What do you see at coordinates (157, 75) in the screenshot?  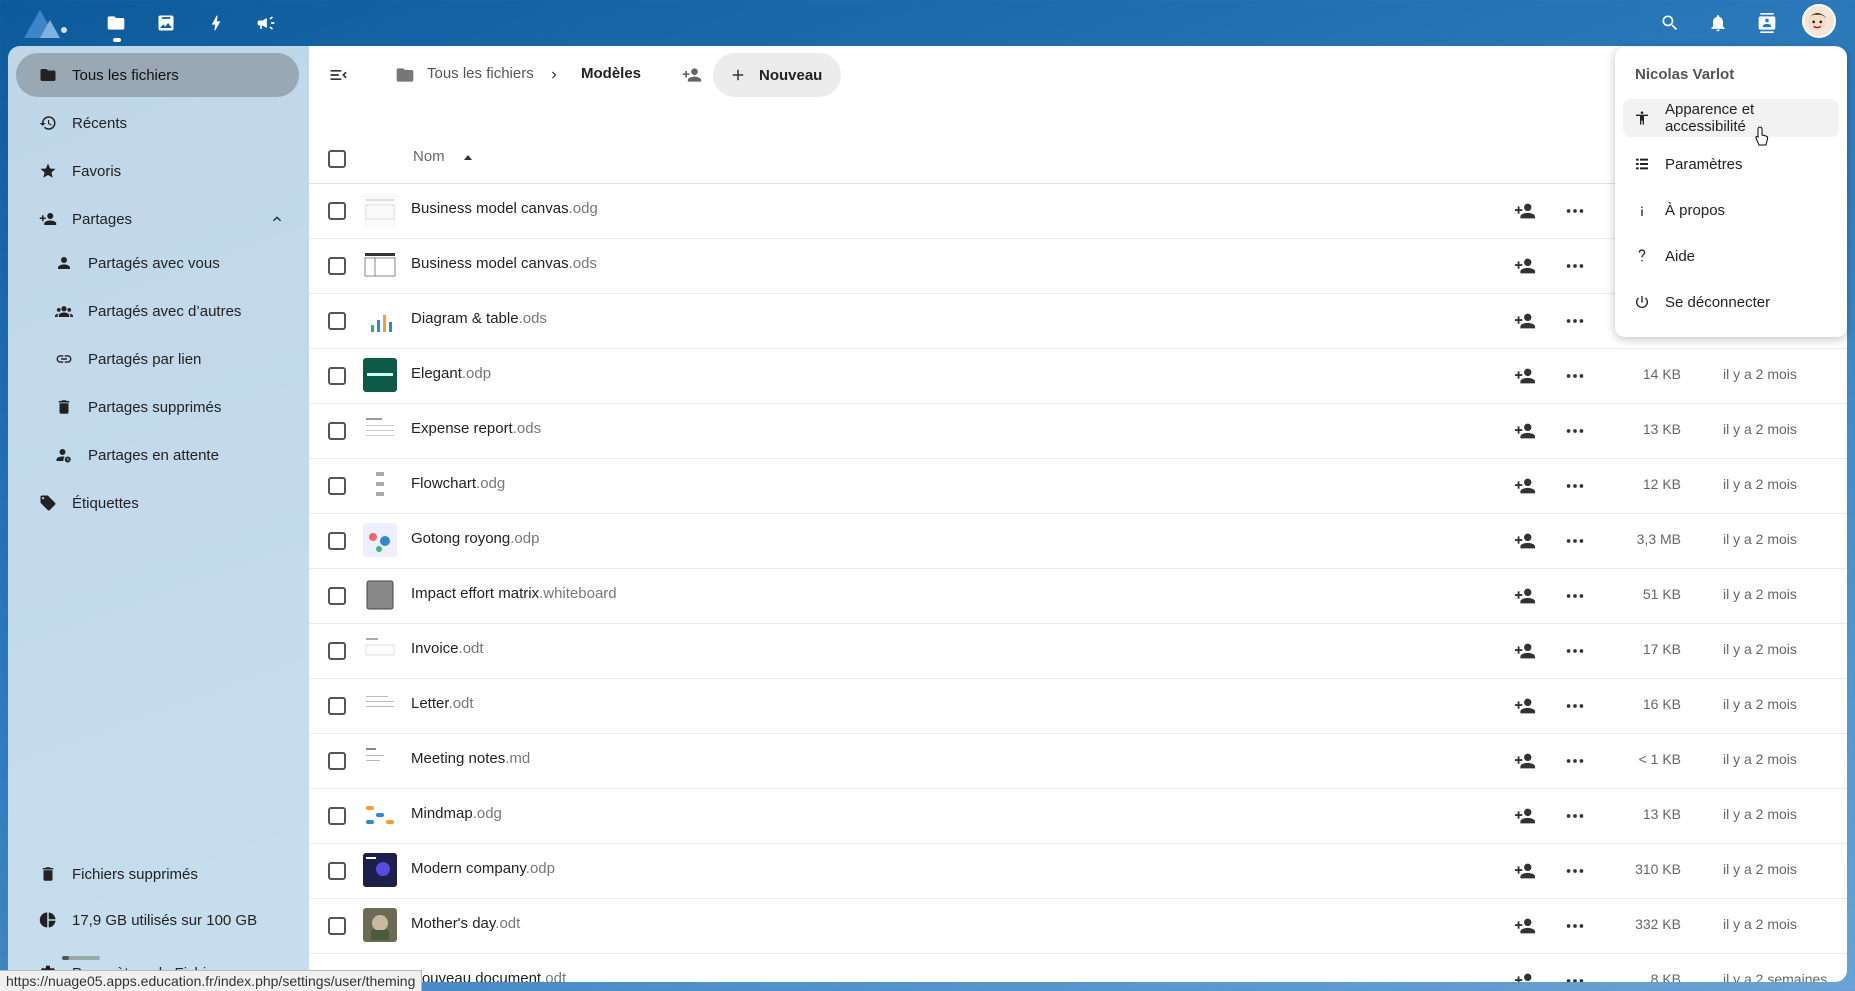 I see `sidebar-item-all-files: Tous les fichiers` at bounding box center [157, 75].